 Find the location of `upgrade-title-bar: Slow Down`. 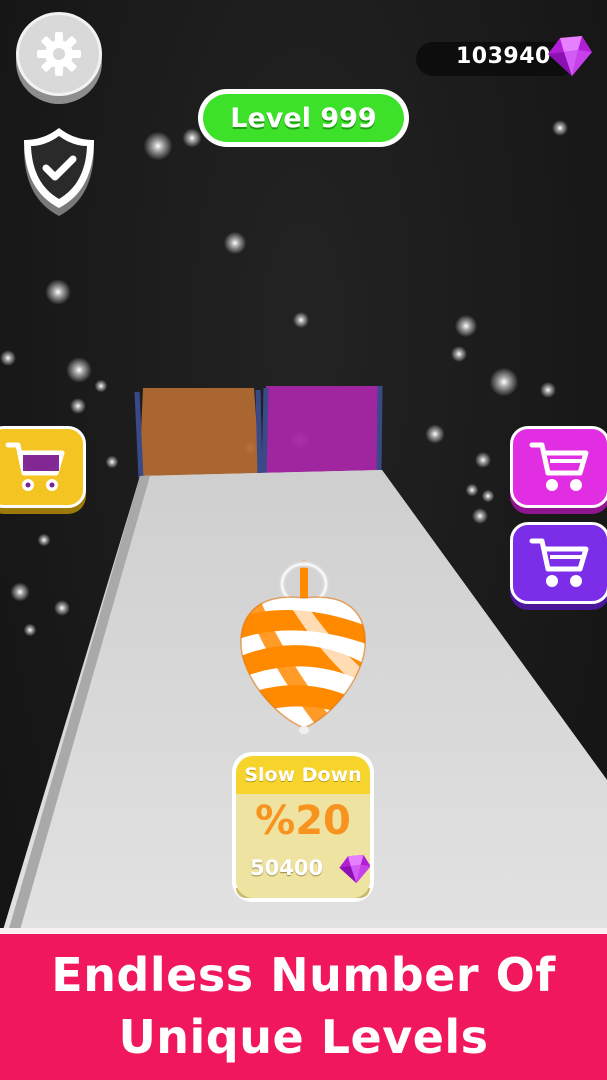

upgrade-title-bar: Slow Down is located at coordinates (303, 775).